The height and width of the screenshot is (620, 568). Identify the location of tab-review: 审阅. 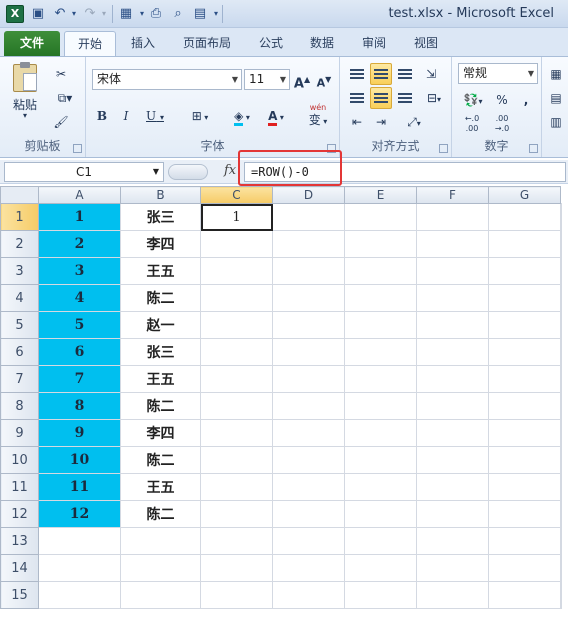
(374, 43).